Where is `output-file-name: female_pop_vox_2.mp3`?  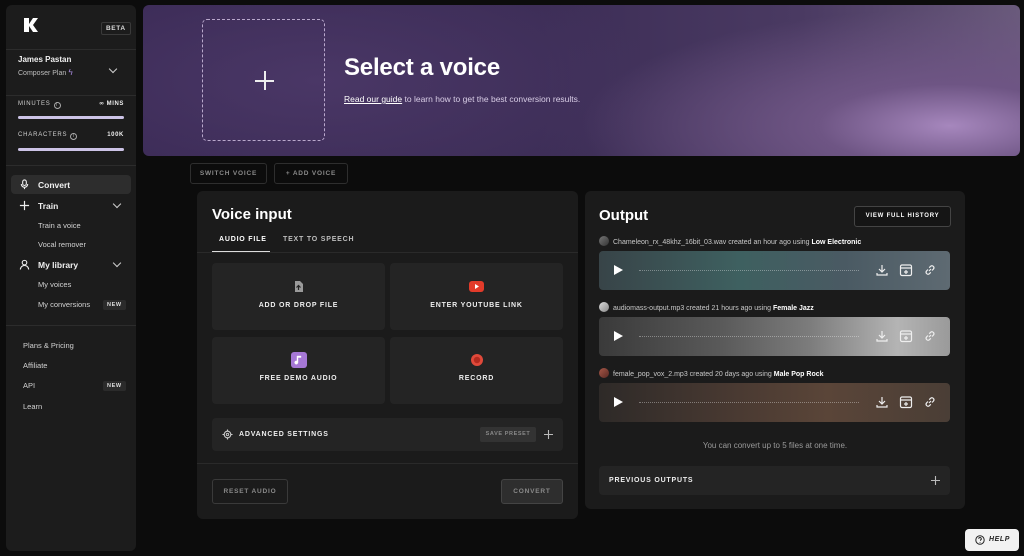
output-file-name: female_pop_vox_2.mp3 is located at coordinates (650, 374).